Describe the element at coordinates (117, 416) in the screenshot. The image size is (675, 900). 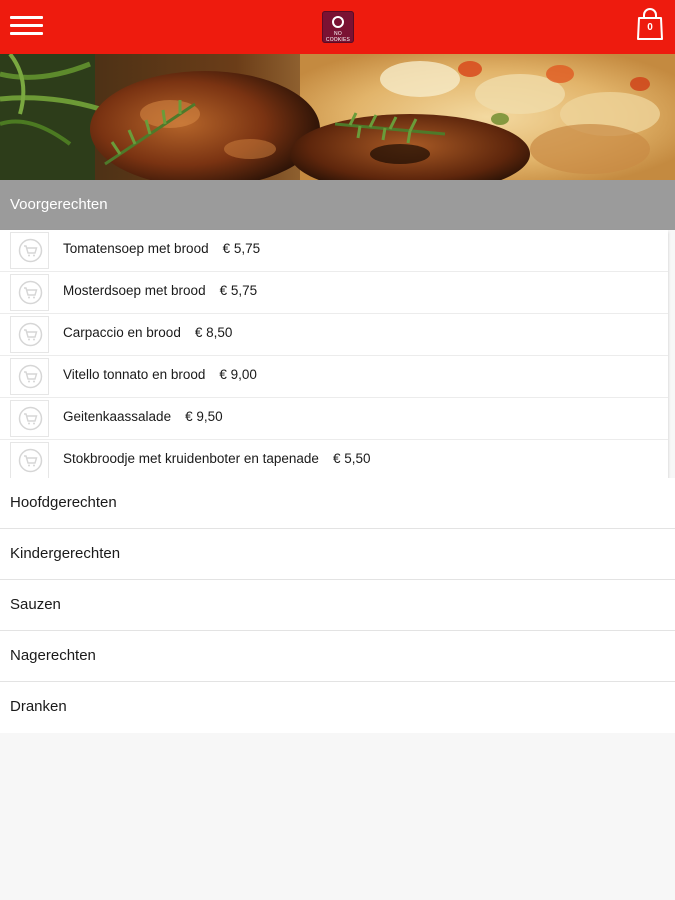
I see `item-name: Geitenkaassalade` at that location.